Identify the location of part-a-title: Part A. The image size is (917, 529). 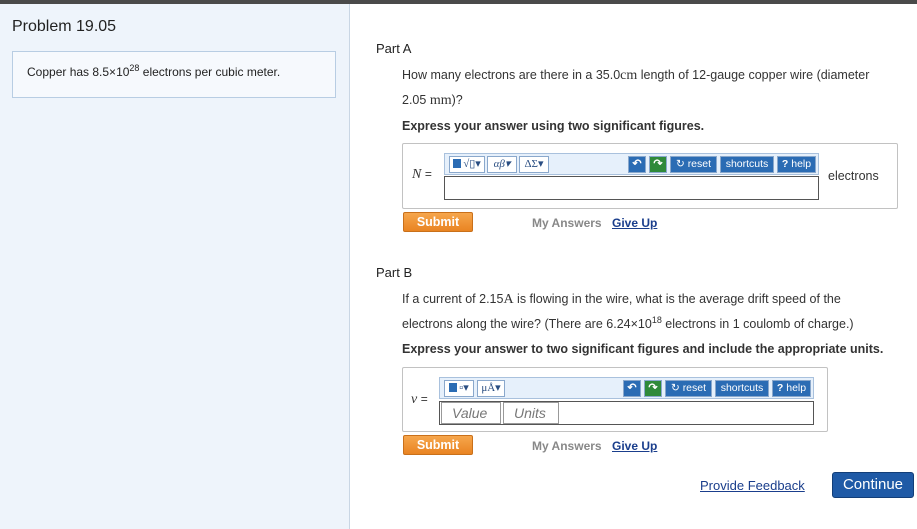
(394, 48).